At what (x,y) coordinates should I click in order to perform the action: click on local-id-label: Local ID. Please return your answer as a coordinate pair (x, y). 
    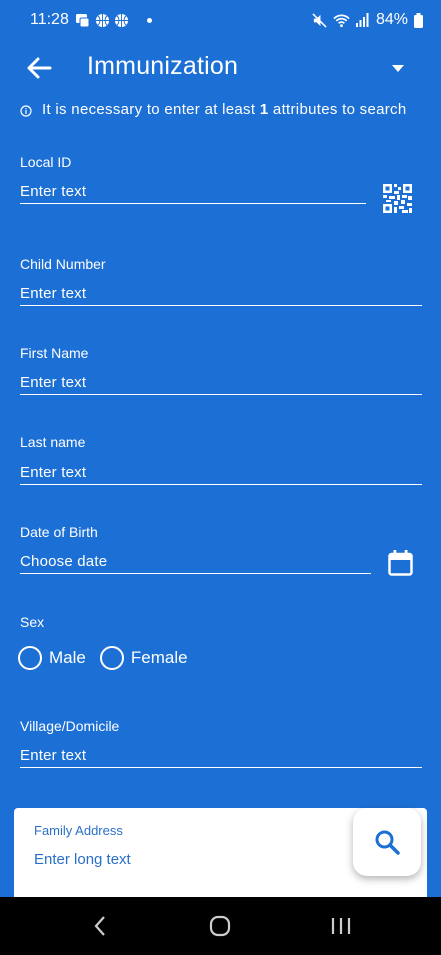
    Looking at the image, I should click on (46, 162).